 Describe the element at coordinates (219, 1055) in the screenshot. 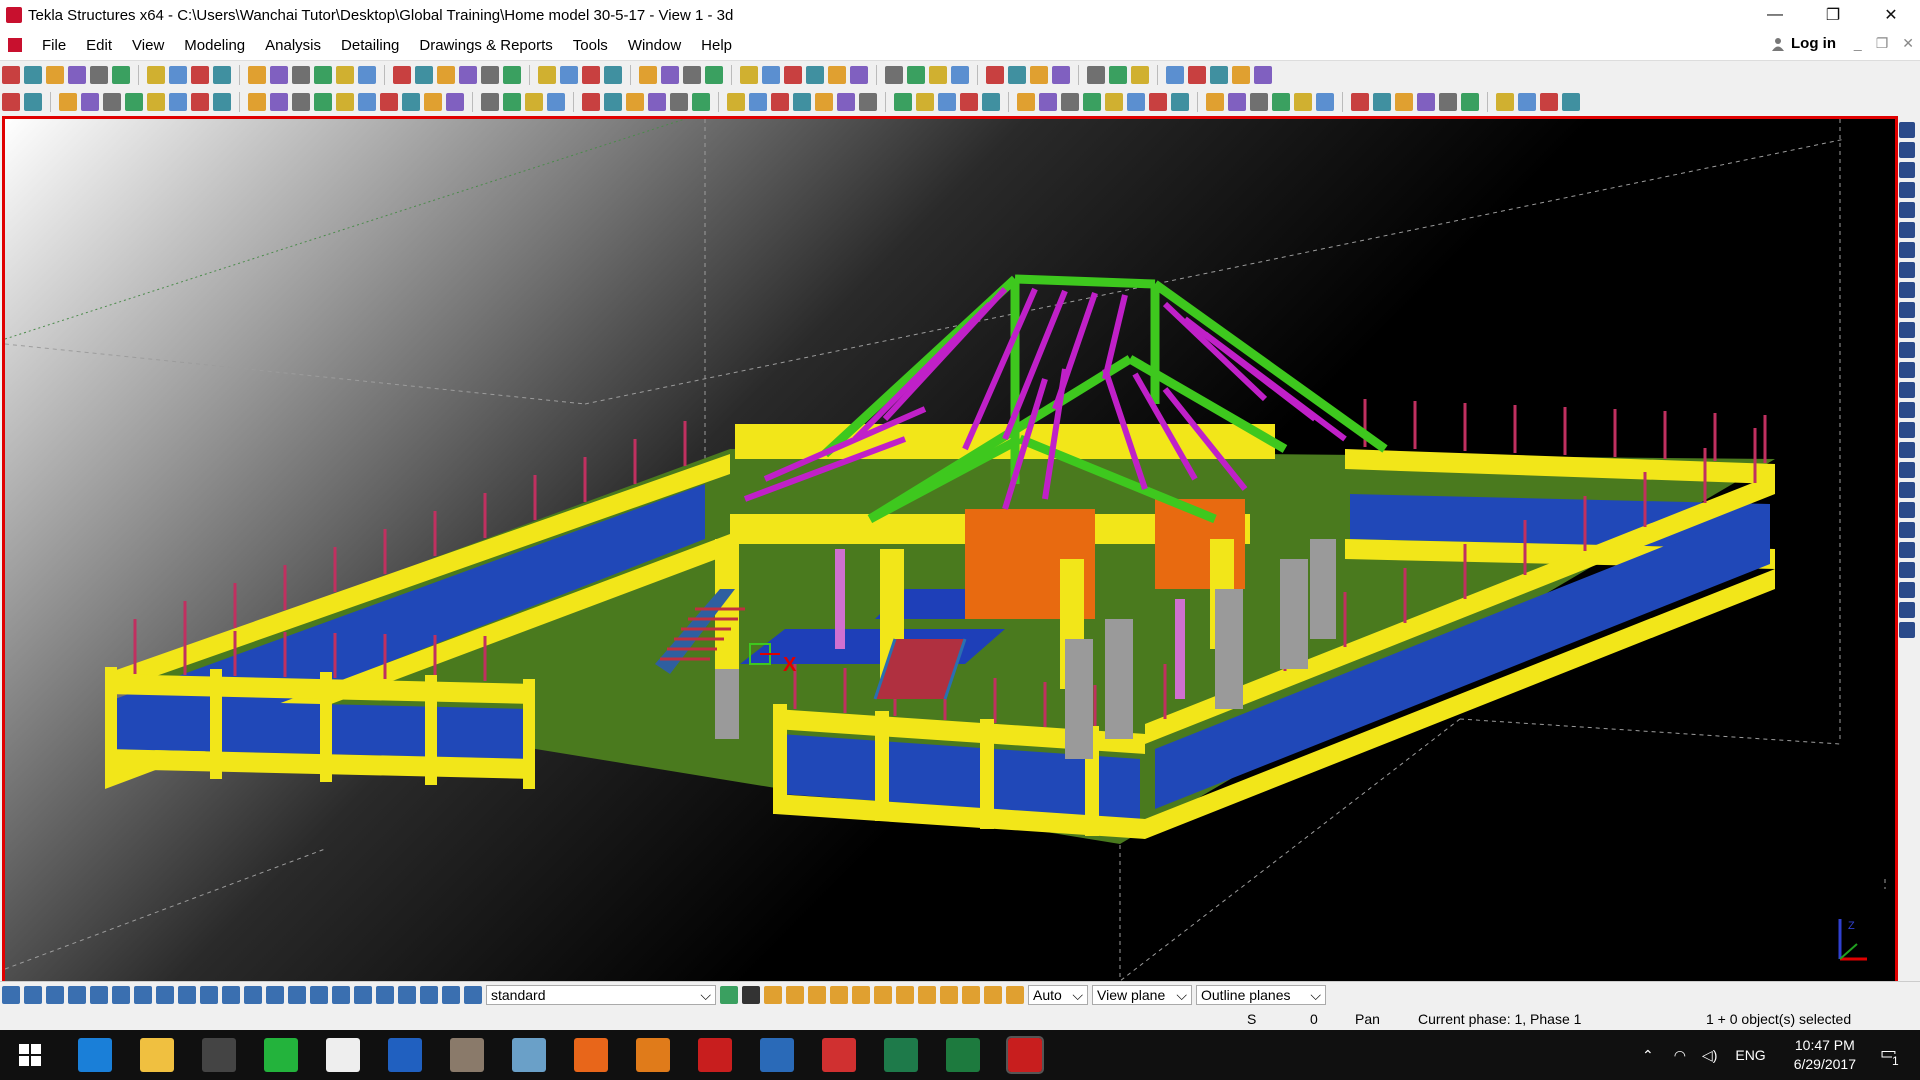

I see `camera-app-icon` at that location.